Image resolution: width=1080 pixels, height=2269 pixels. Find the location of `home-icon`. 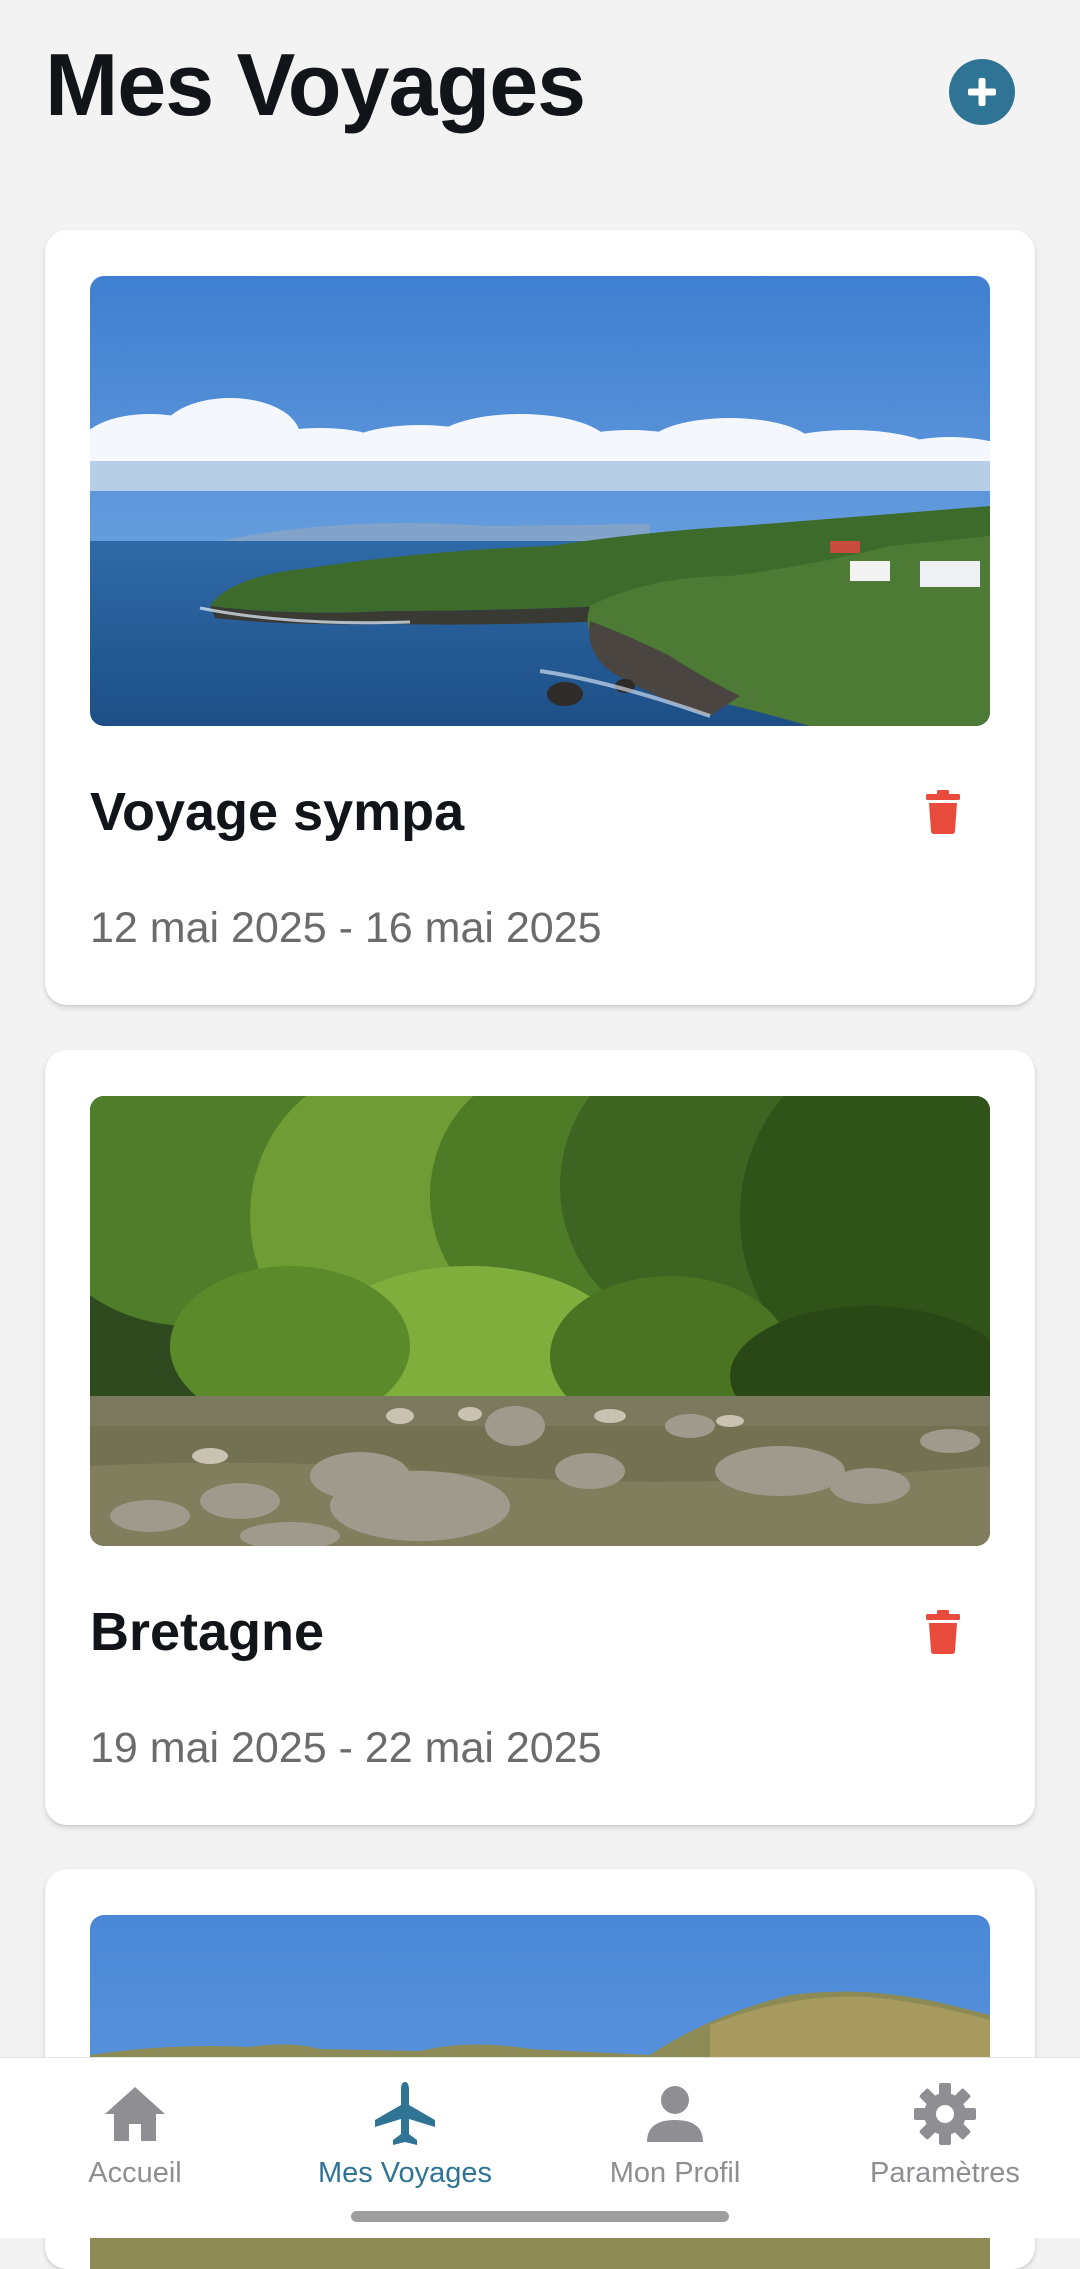

home-icon is located at coordinates (135, 2114).